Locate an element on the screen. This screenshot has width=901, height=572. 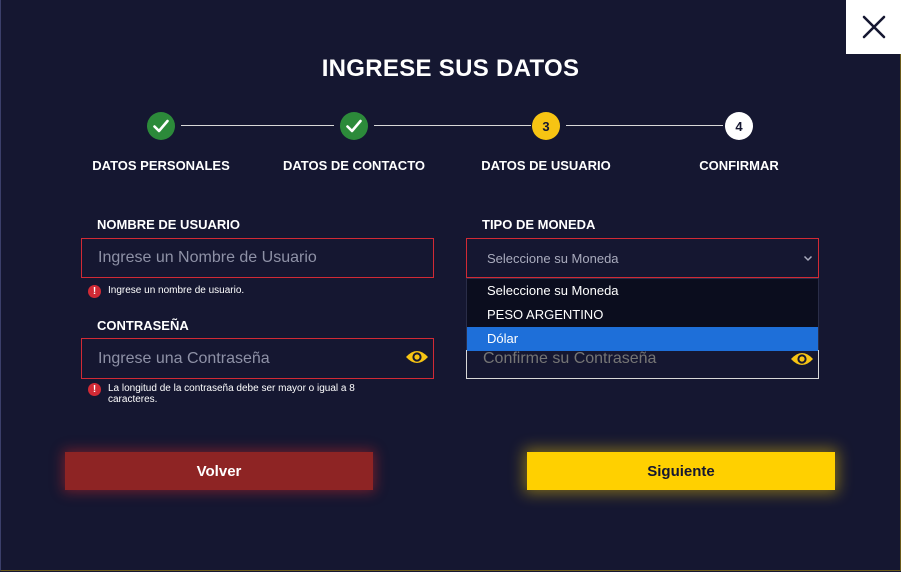
username-input is located at coordinates (257, 258).